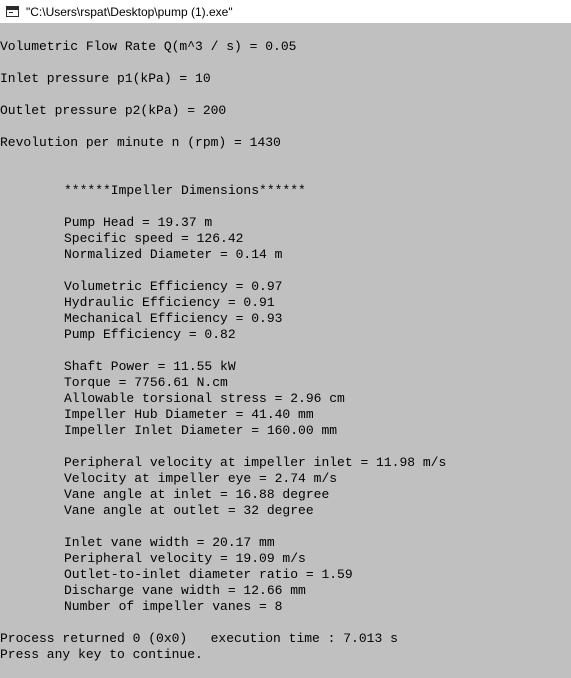 The height and width of the screenshot is (678, 571). Describe the element at coordinates (140, 142) in the screenshot. I see `rpm-line: Revolution per minute n (rpm) = 1430` at that location.